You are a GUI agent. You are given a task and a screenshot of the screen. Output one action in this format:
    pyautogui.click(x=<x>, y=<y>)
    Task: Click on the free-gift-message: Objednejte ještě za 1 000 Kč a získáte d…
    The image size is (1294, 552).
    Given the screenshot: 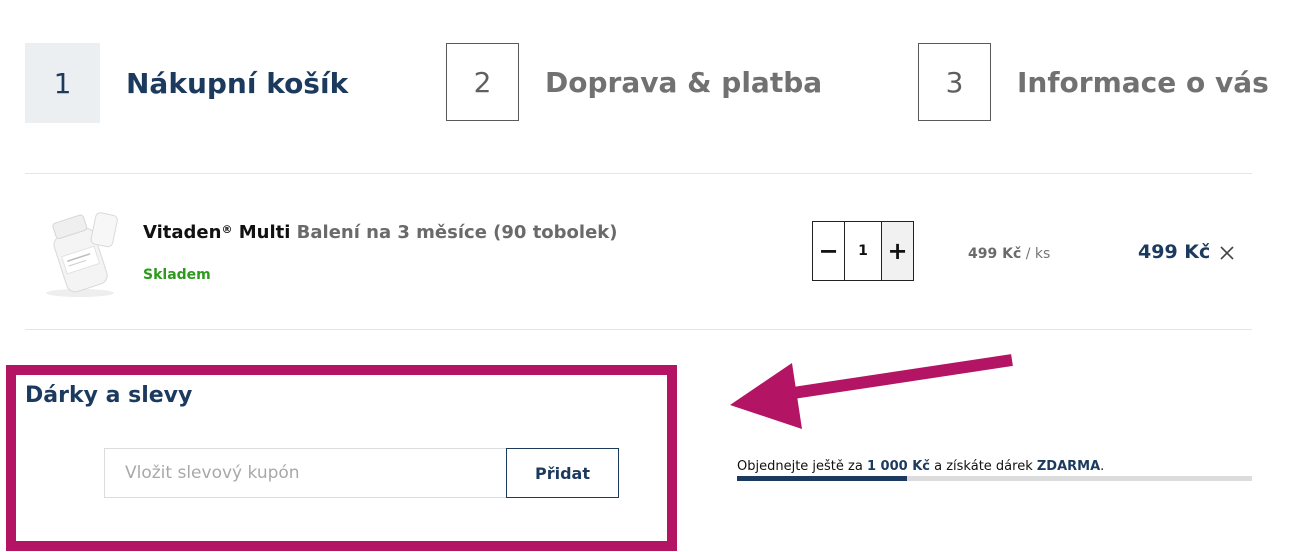 What is the action you would take?
    pyautogui.click(x=921, y=466)
    